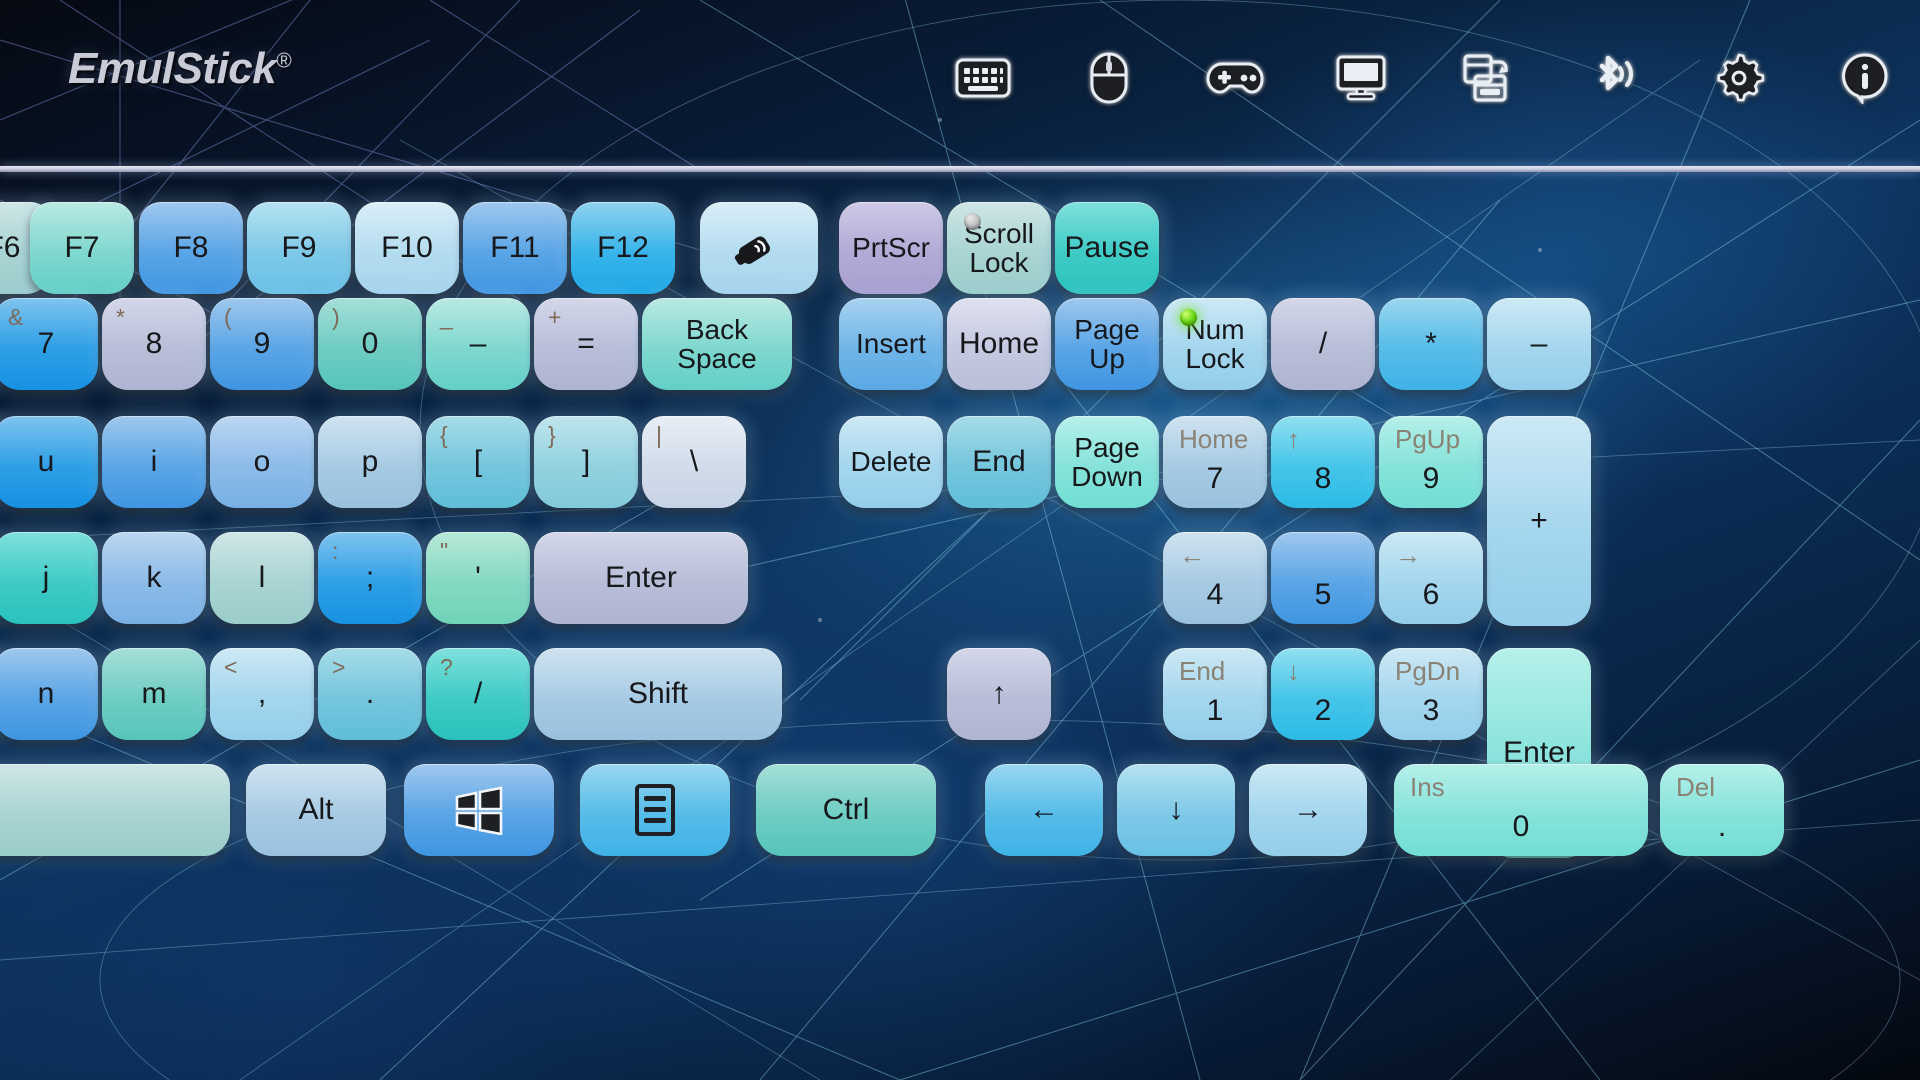 The image size is (1920, 1080). I want to click on key-np-6: → 6, so click(1431, 578).